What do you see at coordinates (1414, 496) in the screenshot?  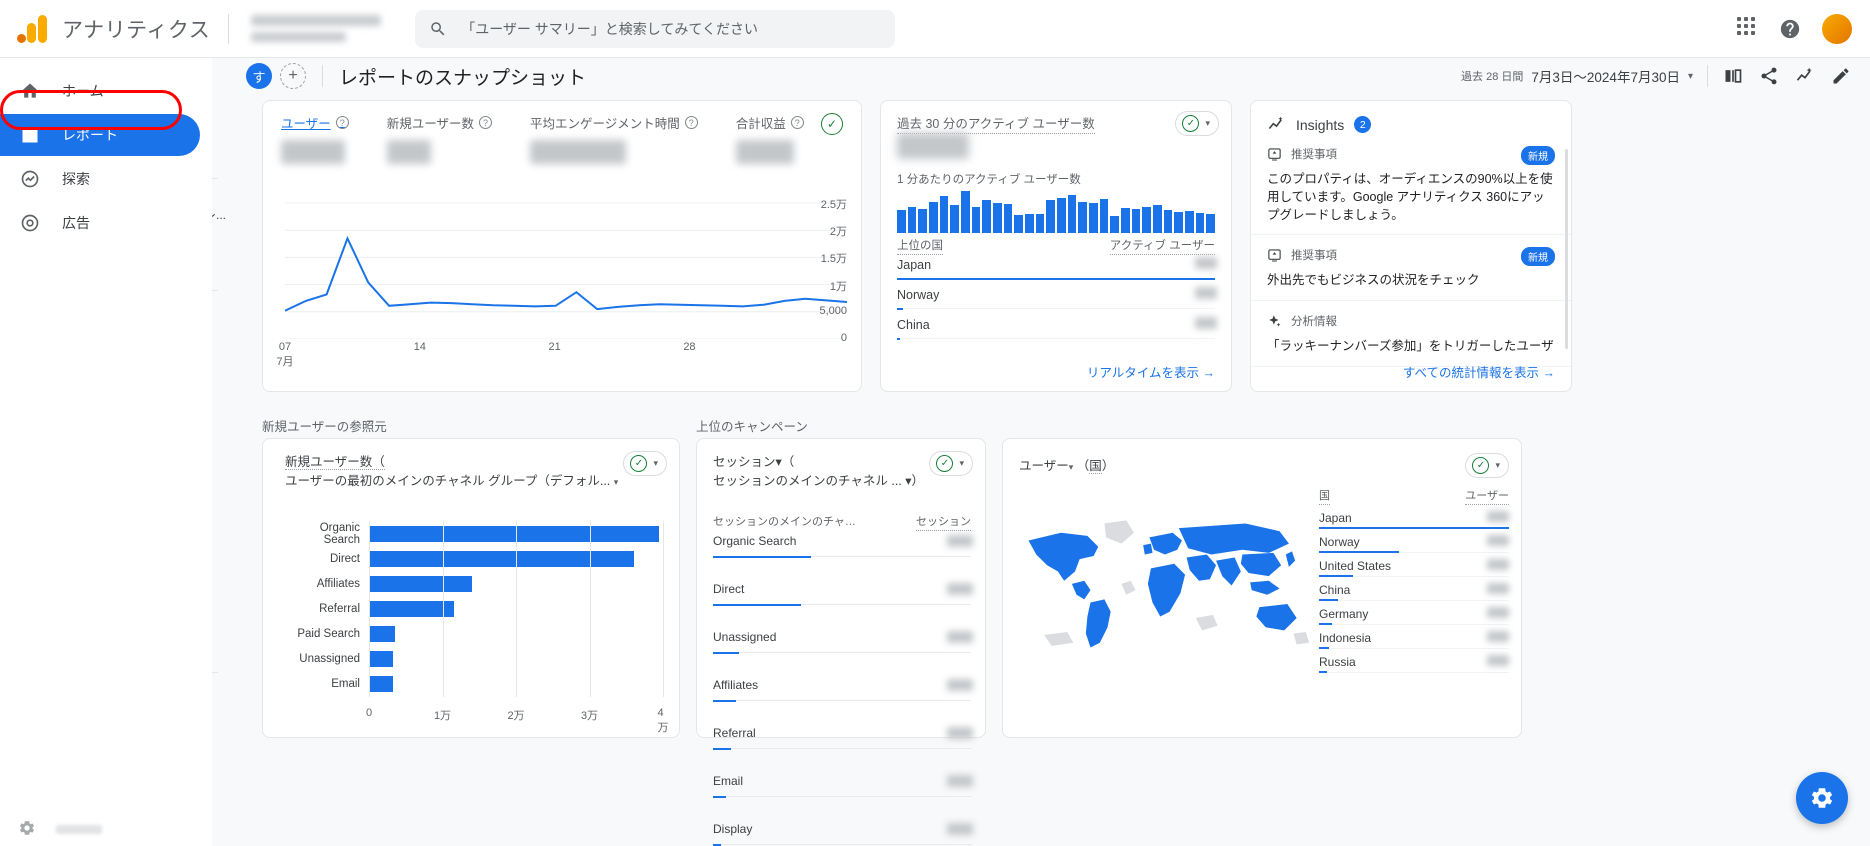 I see `country-table-header: 国 ユーザー` at bounding box center [1414, 496].